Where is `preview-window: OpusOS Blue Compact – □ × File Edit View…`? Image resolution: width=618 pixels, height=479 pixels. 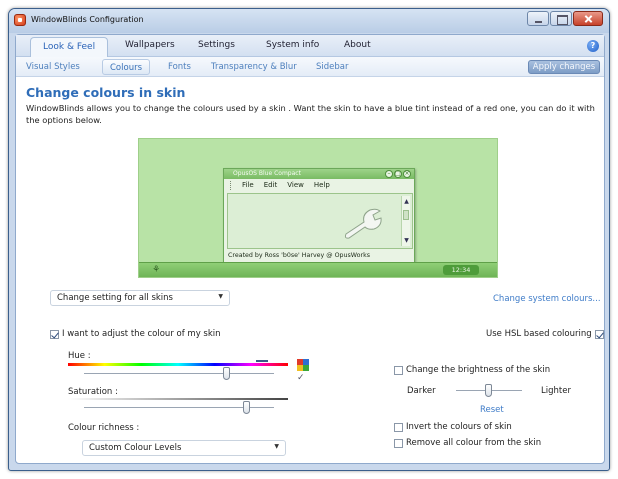
preview-window: OpusOS Blue Compact – □ × File Edit View… is located at coordinates (319, 215).